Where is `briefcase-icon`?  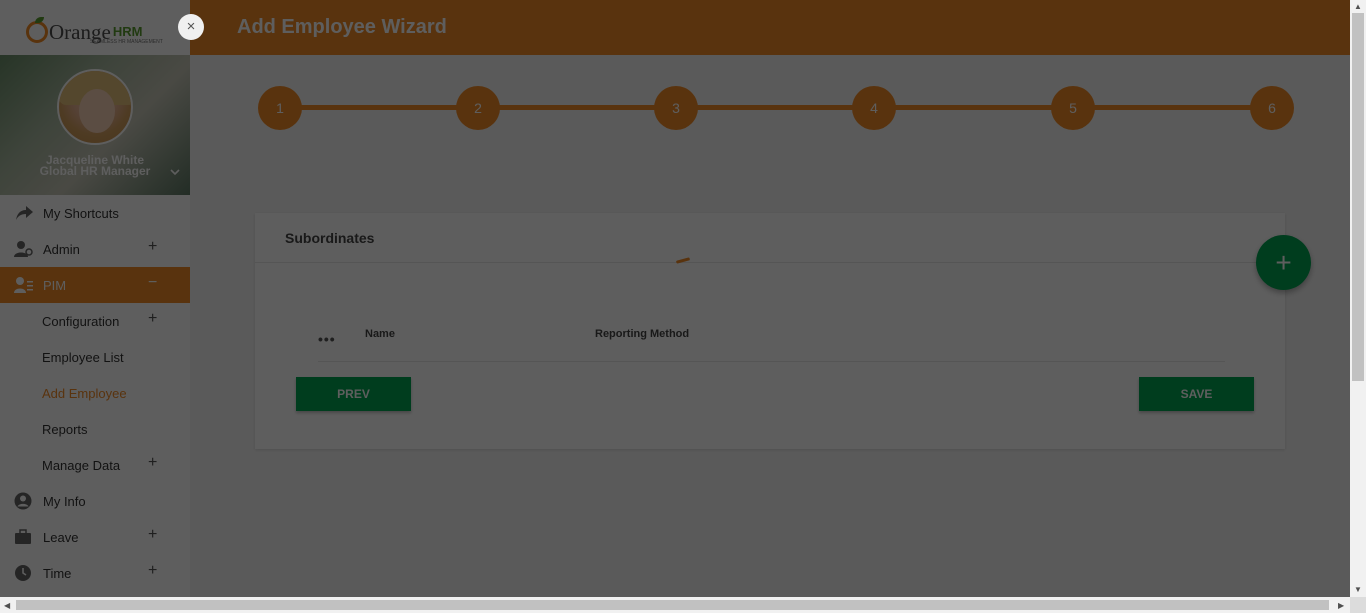 briefcase-icon is located at coordinates (23, 536).